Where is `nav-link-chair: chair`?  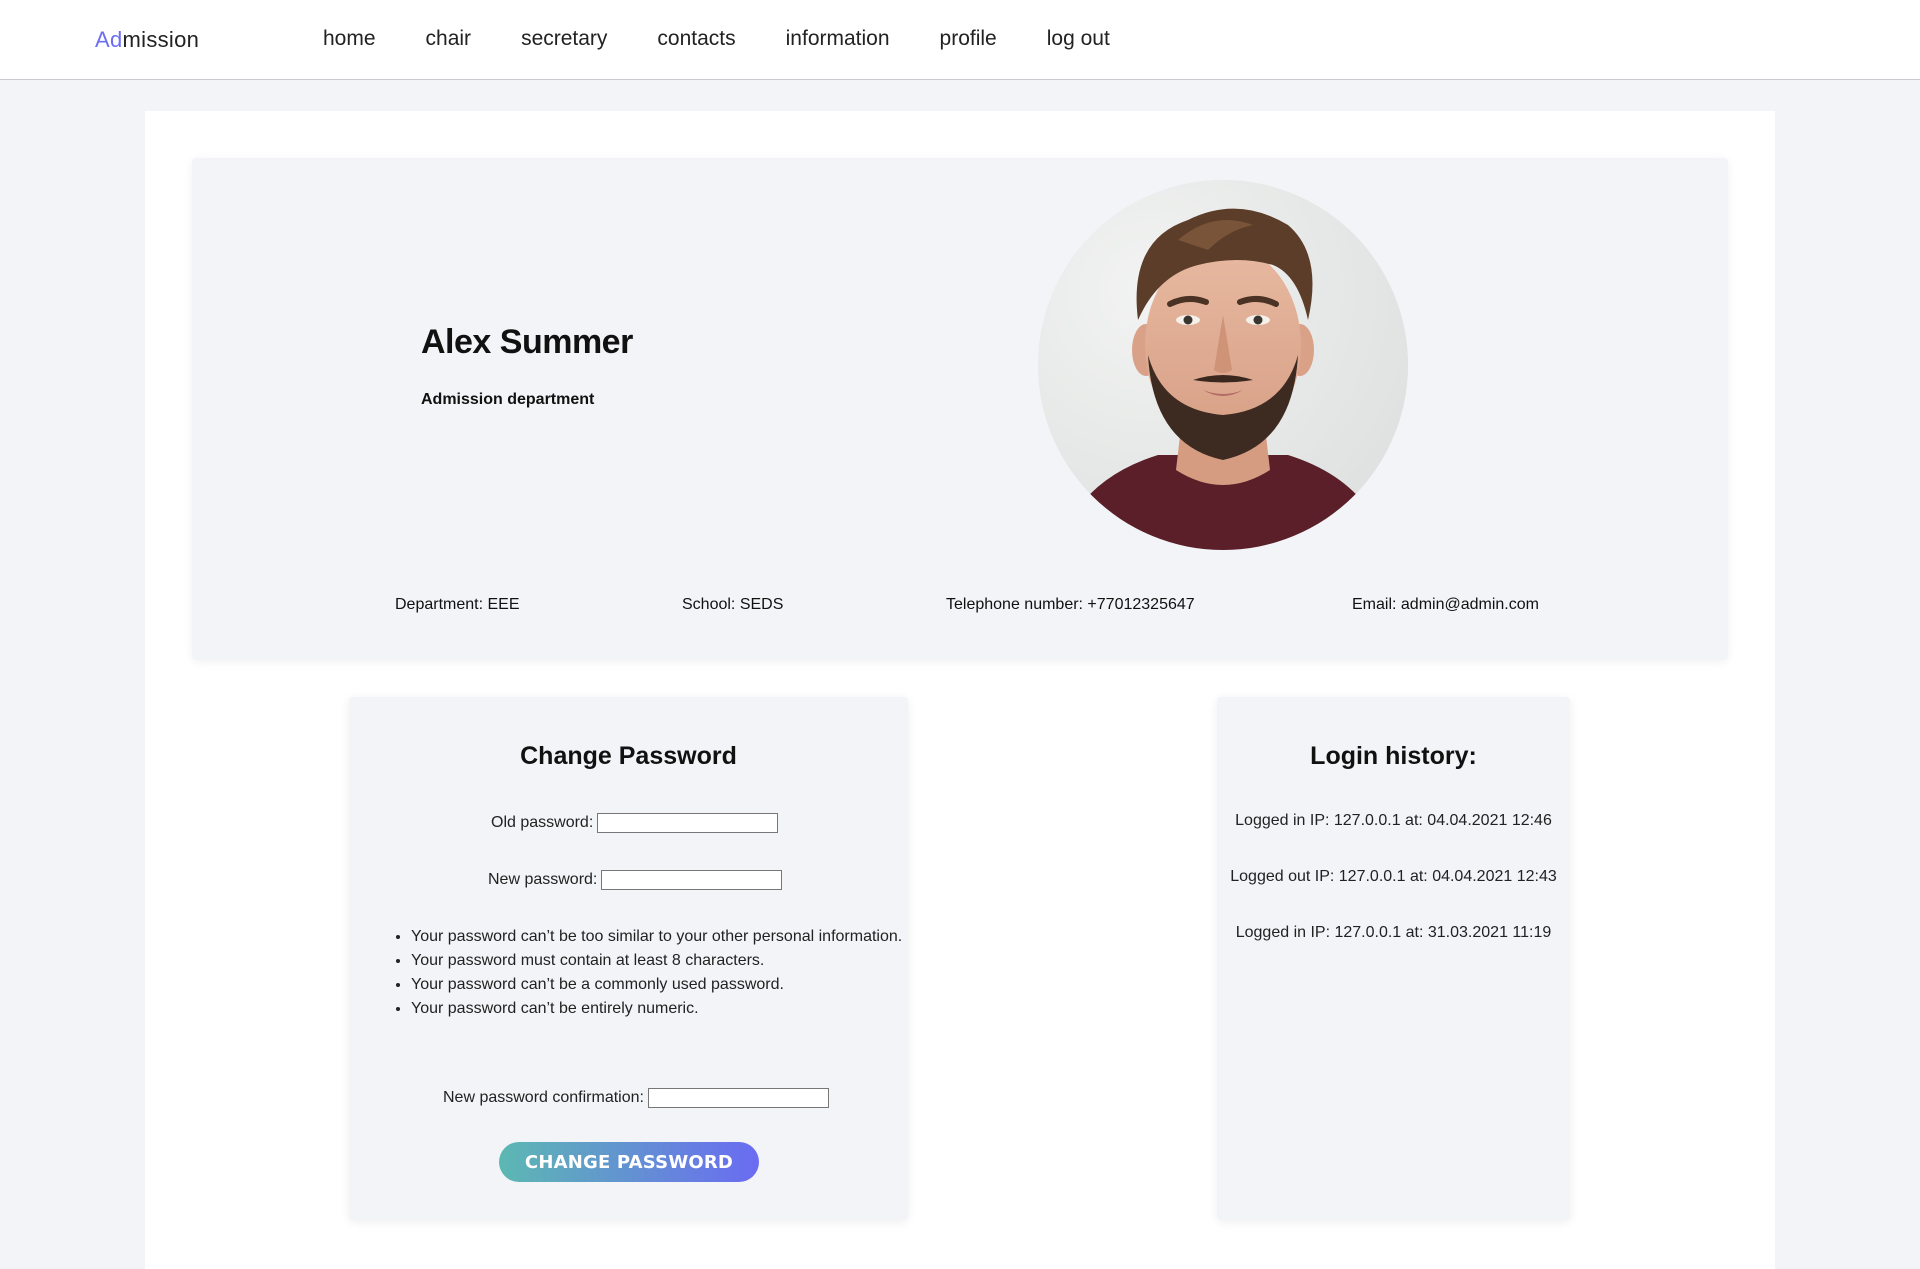
nav-link-chair: chair is located at coordinates (449, 39).